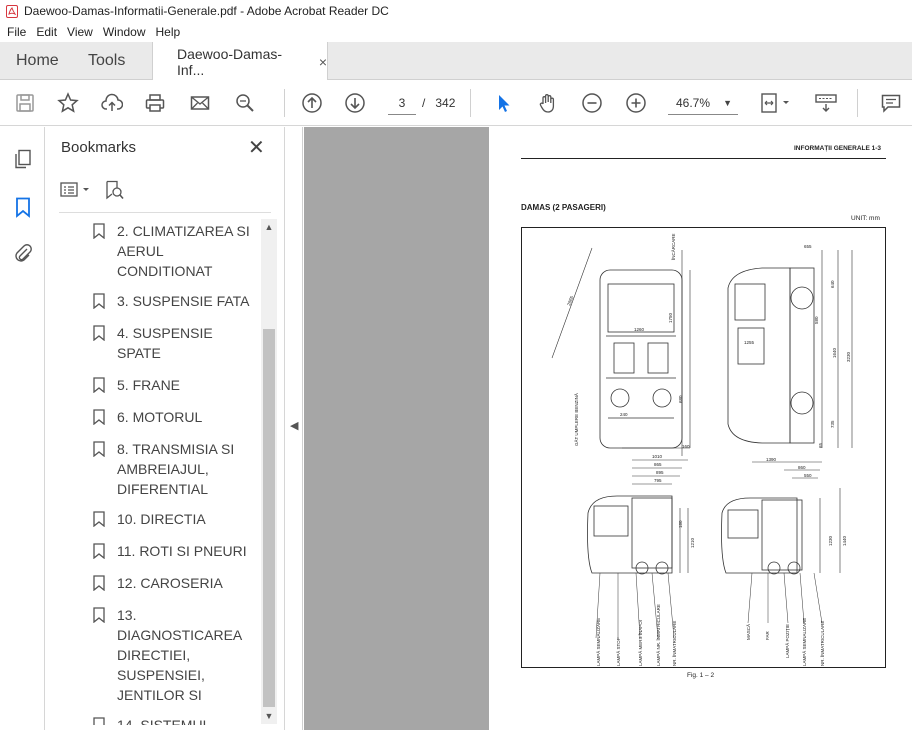 The width and height of the screenshot is (912, 730). Describe the element at coordinates (660, 472) in the screenshot. I see `drawing-dimension: 895` at that location.